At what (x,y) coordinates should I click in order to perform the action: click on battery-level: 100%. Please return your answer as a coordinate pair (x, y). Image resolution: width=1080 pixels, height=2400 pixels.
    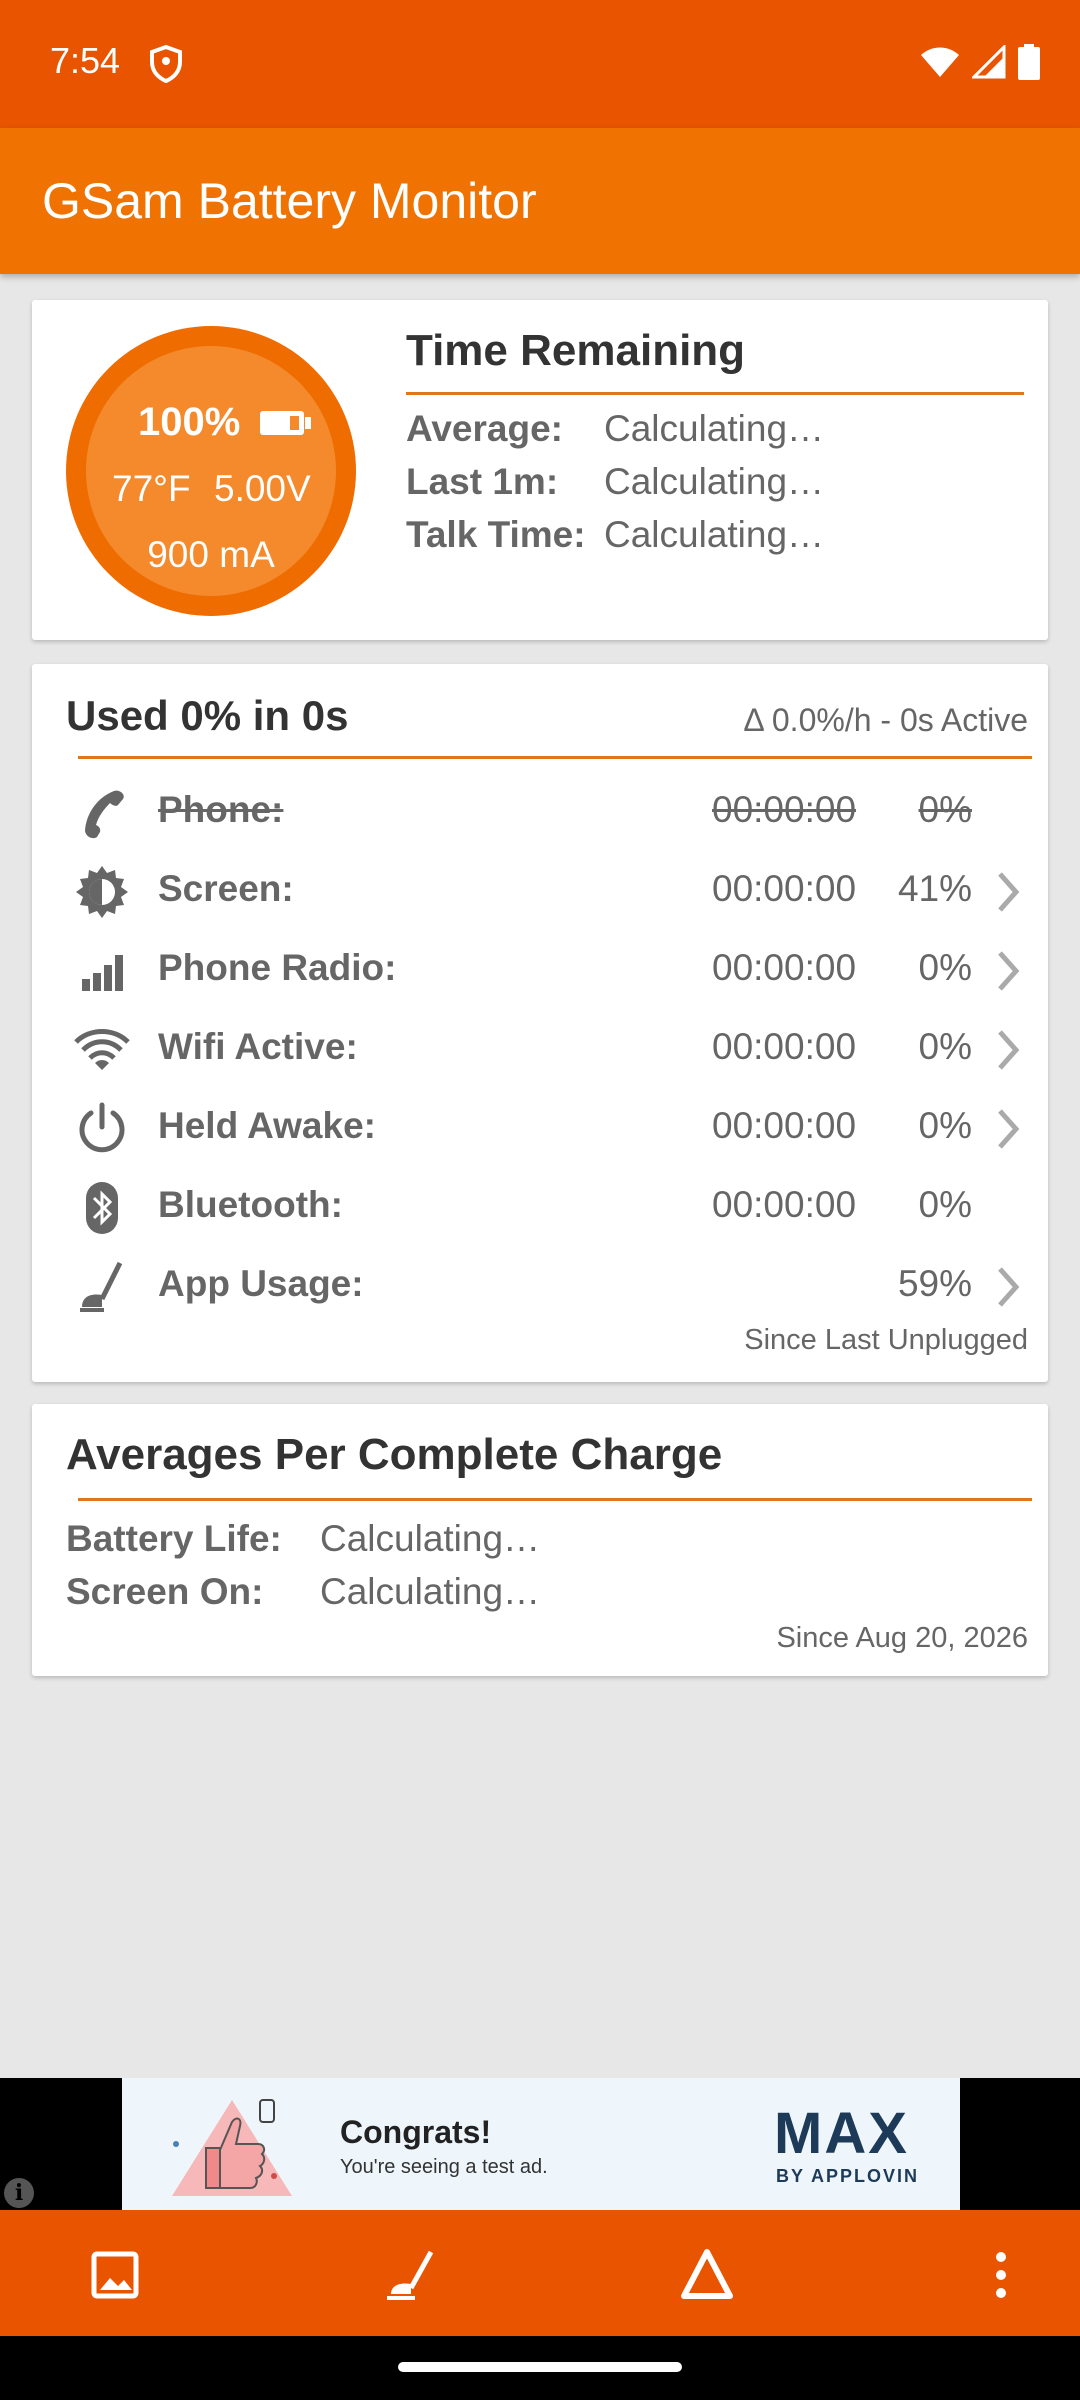
    Looking at the image, I should click on (189, 422).